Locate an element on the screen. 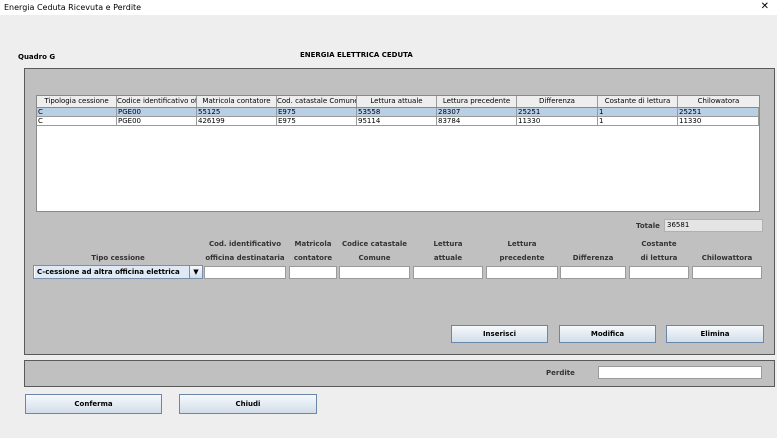 The image size is (777, 438). perdite-label: Perdite is located at coordinates (560, 373).